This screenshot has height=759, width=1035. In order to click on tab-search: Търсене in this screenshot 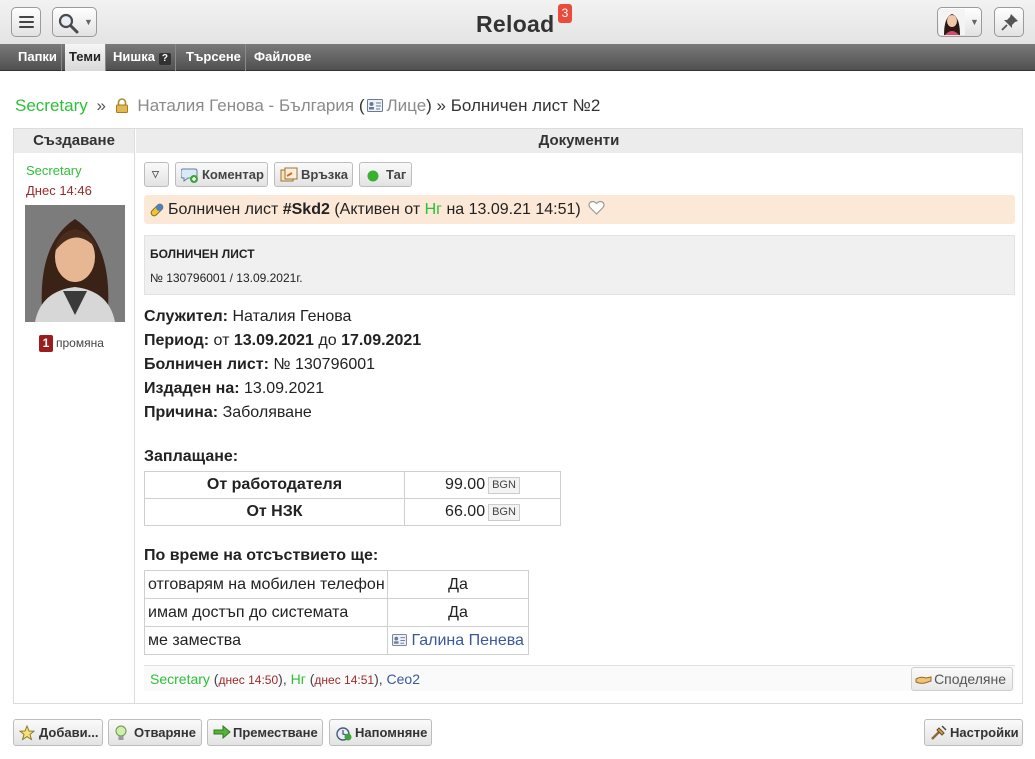, I will do `click(214, 57)`.